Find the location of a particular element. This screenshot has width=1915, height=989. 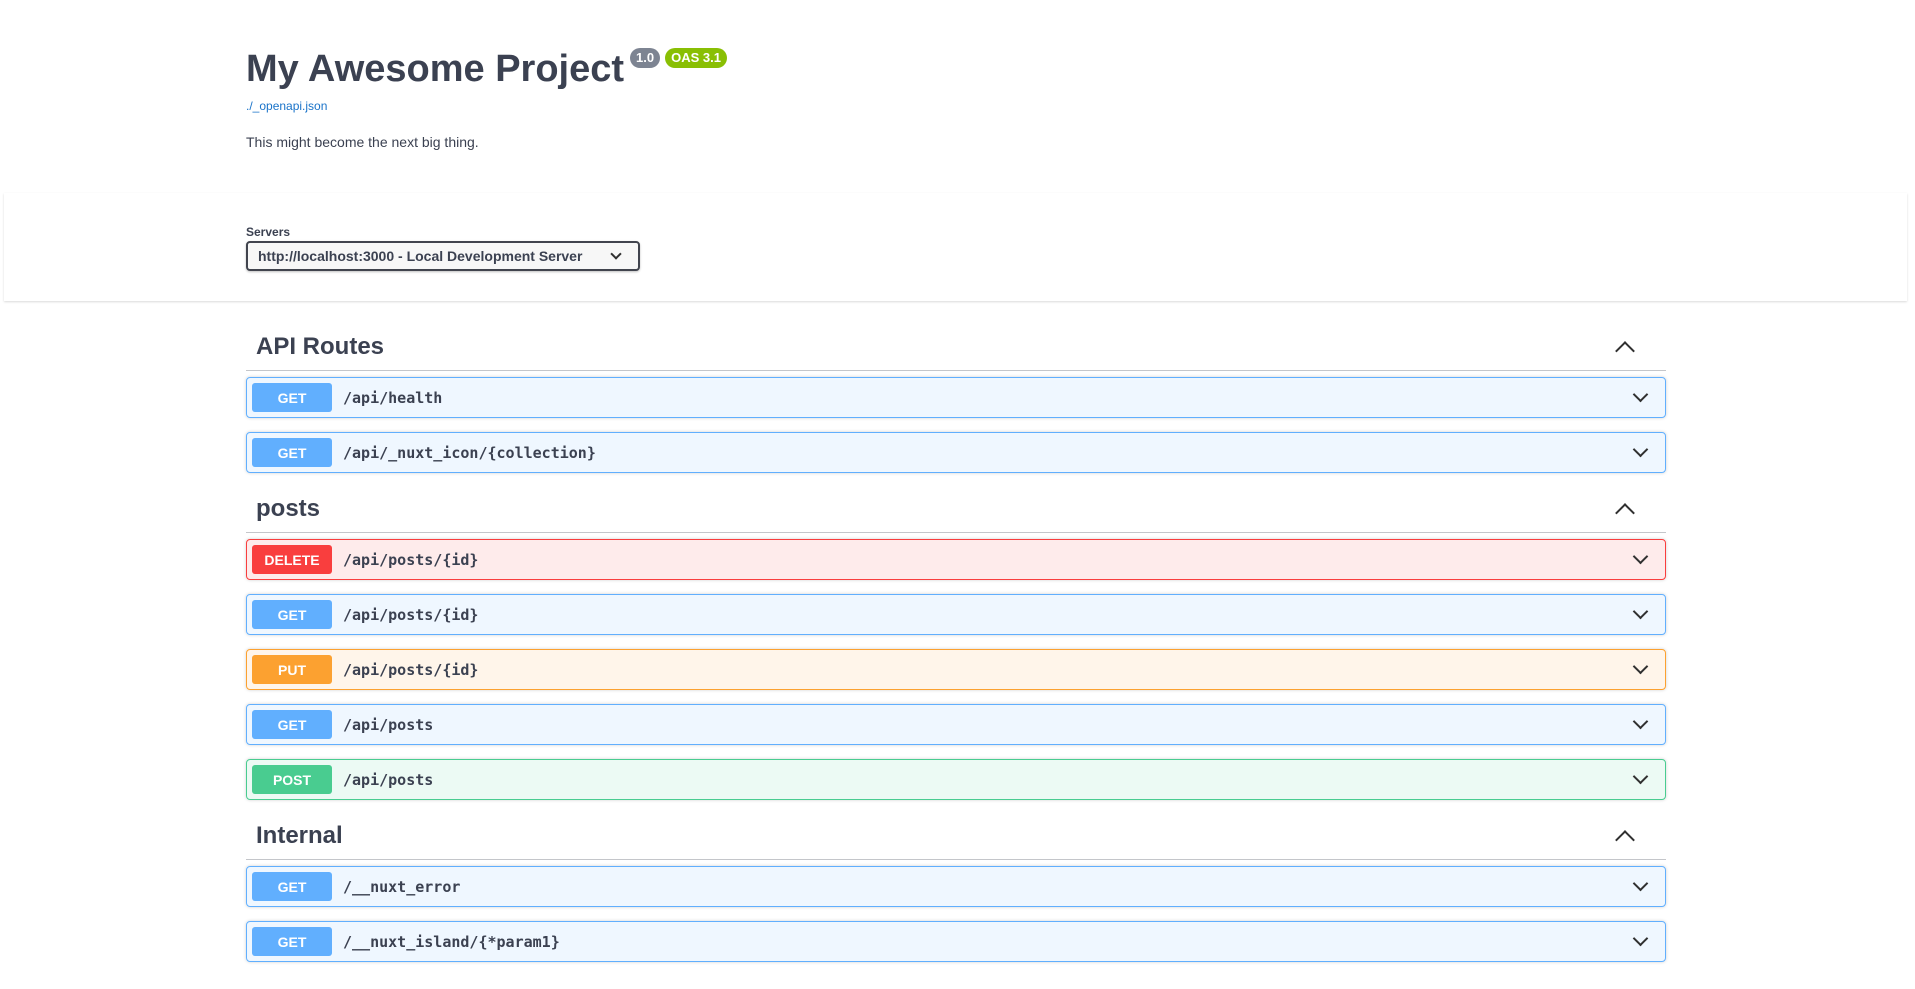

tag-name: posts is located at coordinates (288, 508).